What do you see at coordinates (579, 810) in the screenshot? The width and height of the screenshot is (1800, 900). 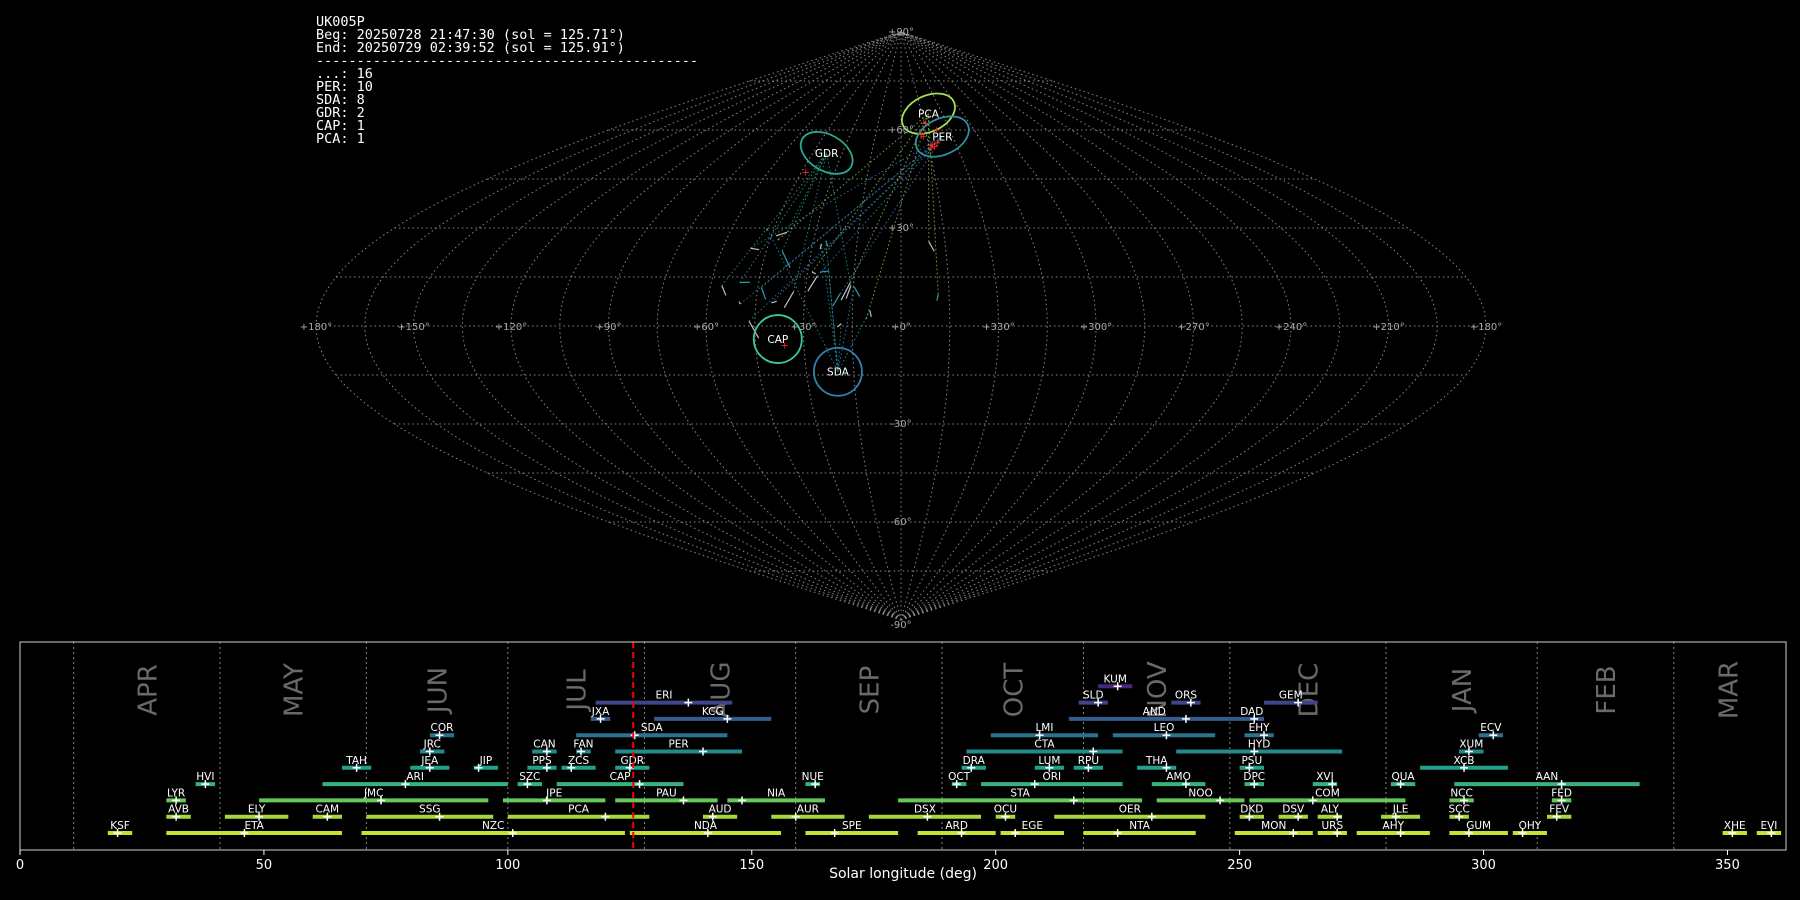 I see `shower-bar-label: PCA` at bounding box center [579, 810].